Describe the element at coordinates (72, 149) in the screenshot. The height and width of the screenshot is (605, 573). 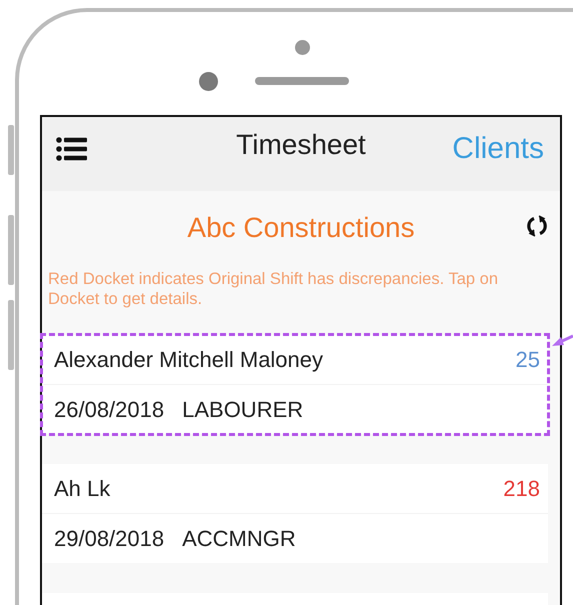
I see `menu-icon` at that location.